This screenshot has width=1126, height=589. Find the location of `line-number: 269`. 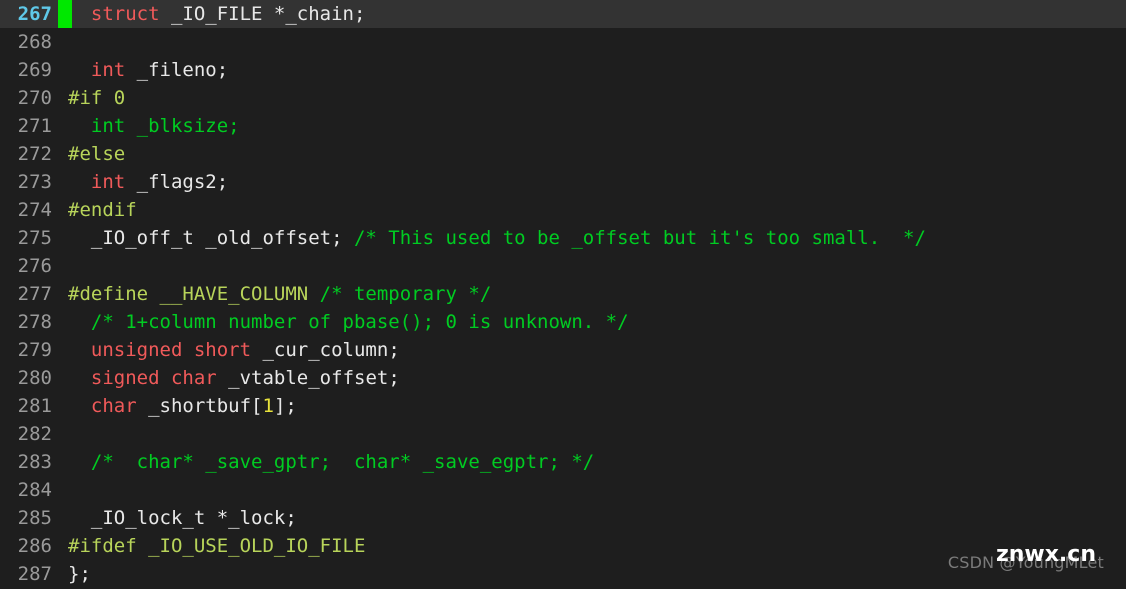

line-number: 269 is located at coordinates (34, 70).